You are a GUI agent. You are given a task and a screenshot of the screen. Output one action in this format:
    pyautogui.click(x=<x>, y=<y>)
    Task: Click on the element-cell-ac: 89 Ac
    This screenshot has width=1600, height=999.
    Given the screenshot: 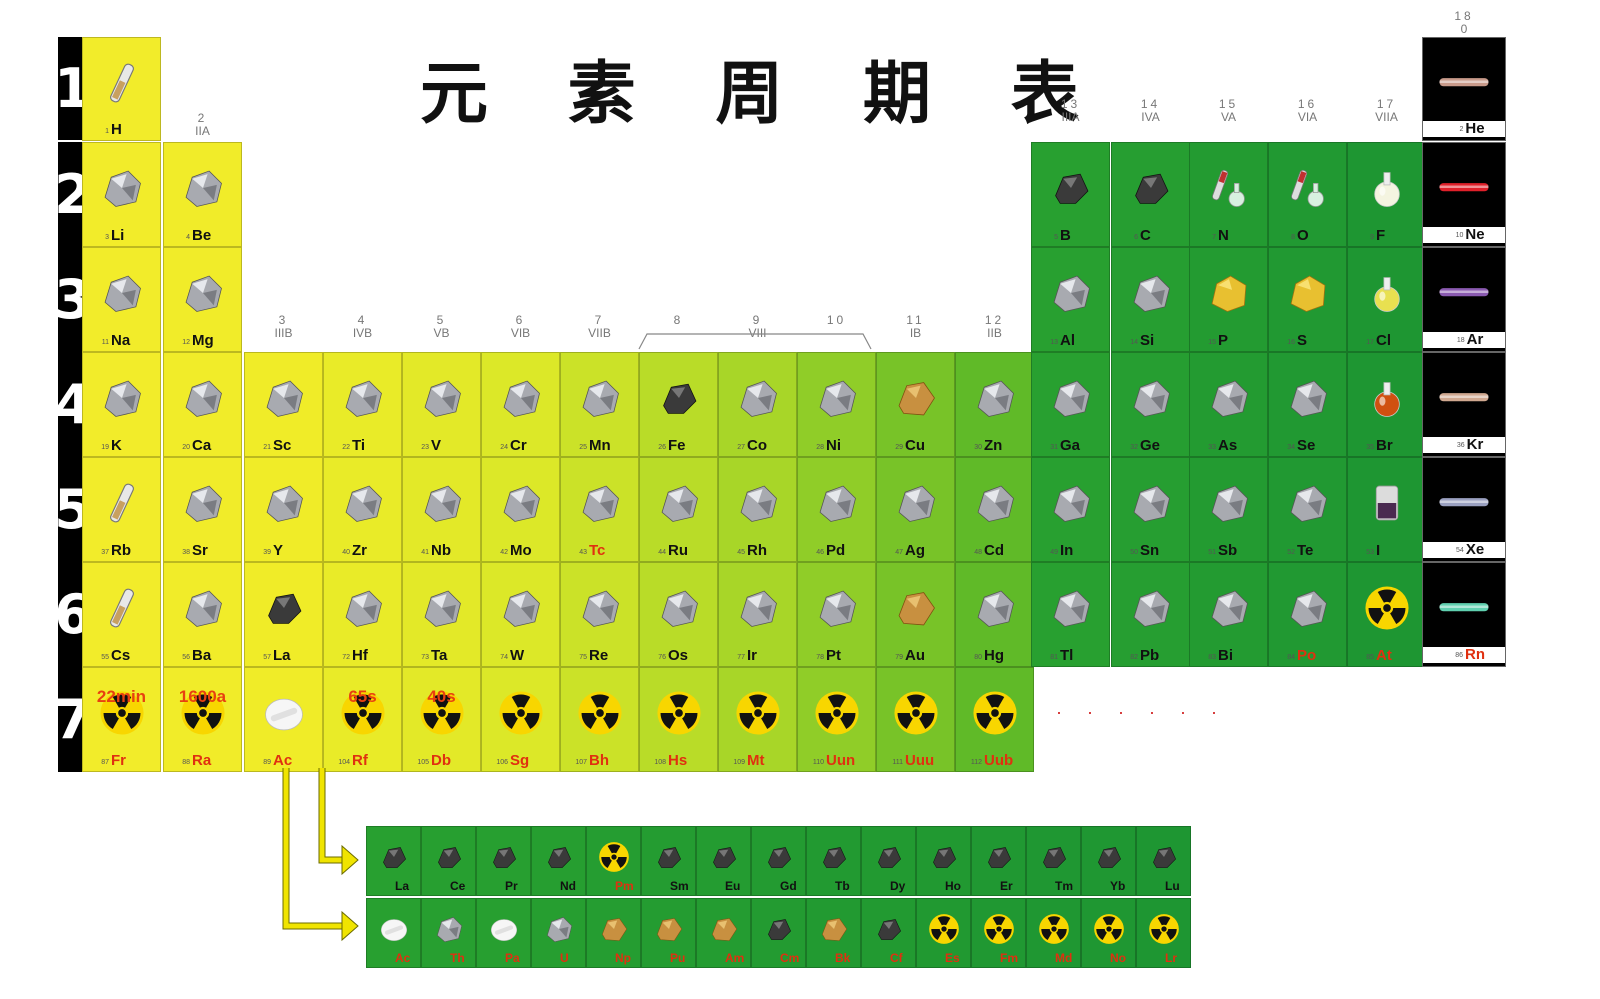 What is the action you would take?
    pyautogui.click(x=283, y=719)
    